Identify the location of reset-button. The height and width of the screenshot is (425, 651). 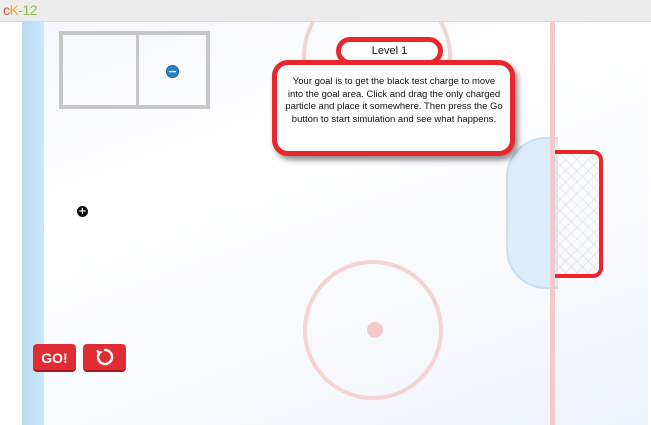
(104, 358).